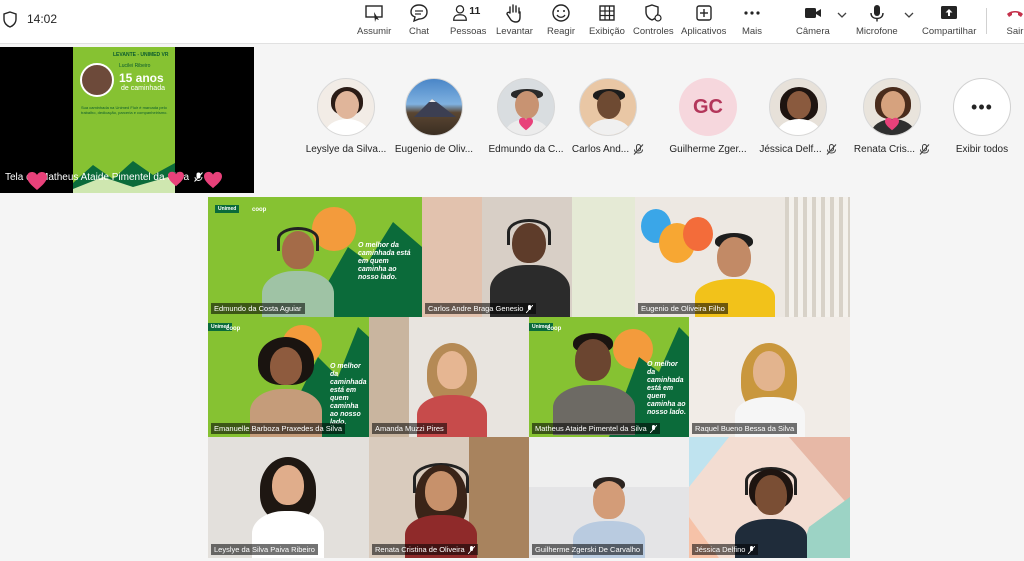 This screenshot has height=561, width=1024. Describe the element at coordinates (481, 308) in the screenshot. I see `tile-name-label: Carlos Andre Braga Genesio` at that location.